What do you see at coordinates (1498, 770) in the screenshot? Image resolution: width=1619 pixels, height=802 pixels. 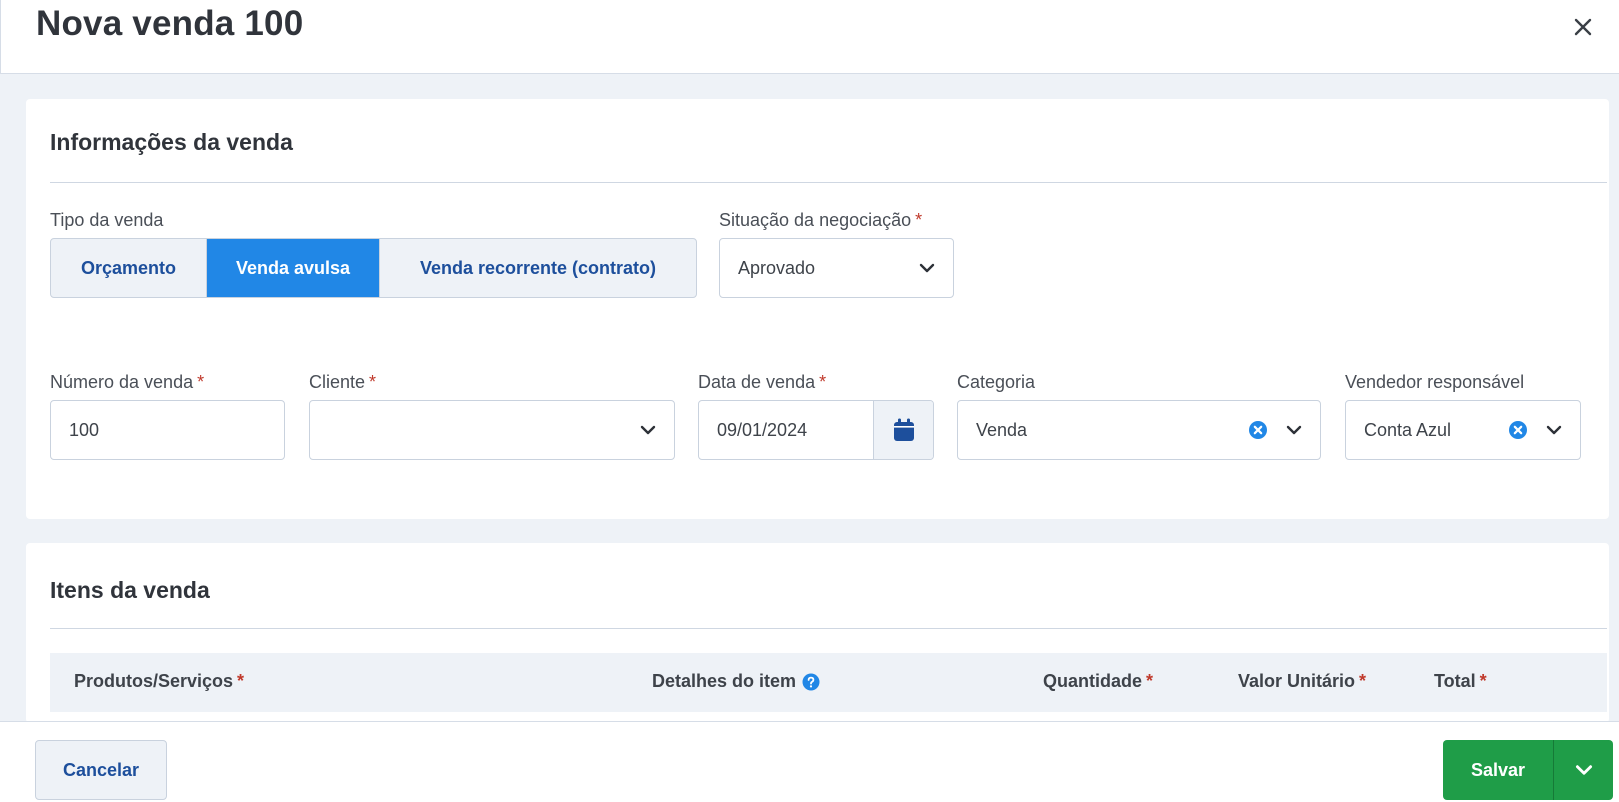 I see `save-button: Salvar` at bounding box center [1498, 770].